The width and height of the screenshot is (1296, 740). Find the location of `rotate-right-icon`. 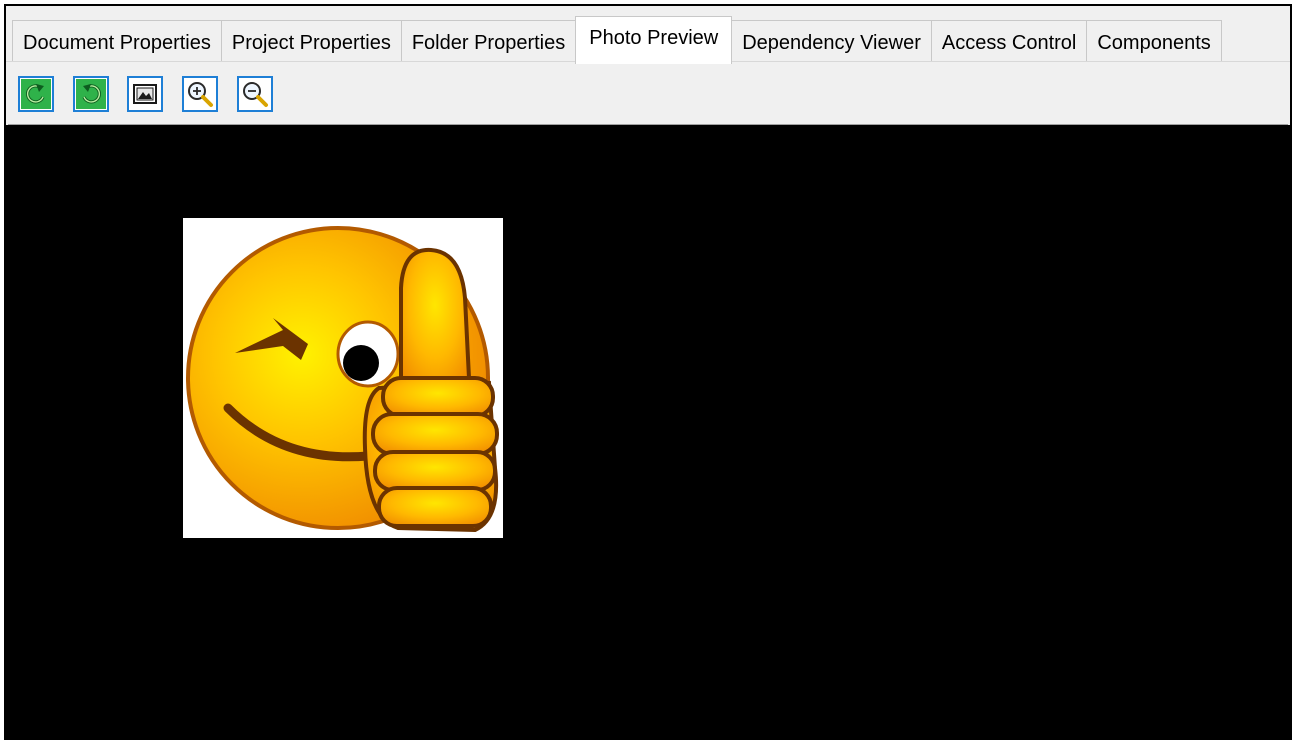

rotate-right-icon is located at coordinates (91, 94).